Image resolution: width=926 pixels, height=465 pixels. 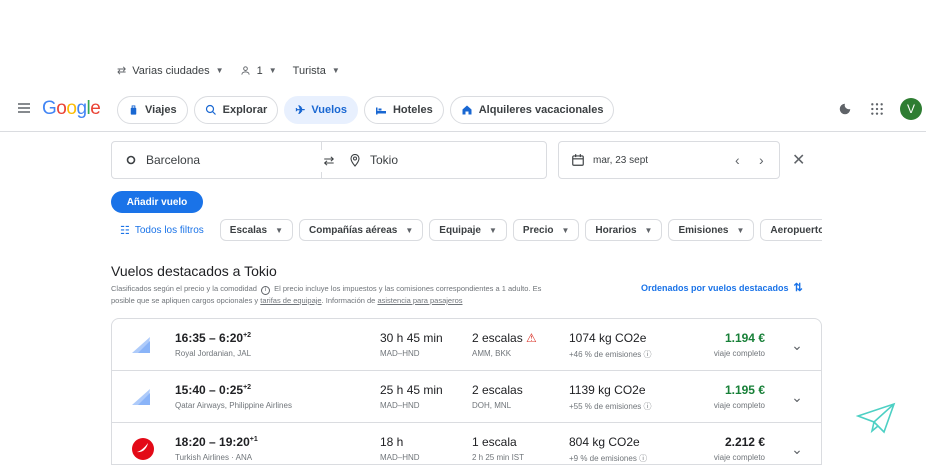 I want to click on location-pin-icon, so click(x=355, y=160).